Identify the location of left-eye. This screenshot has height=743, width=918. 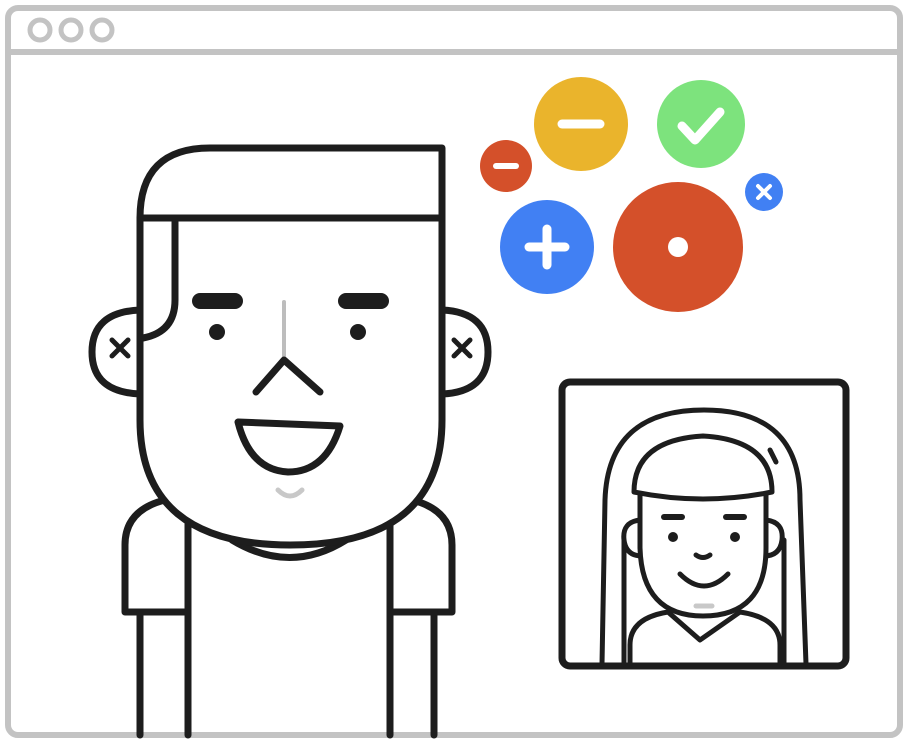
(217, 332).